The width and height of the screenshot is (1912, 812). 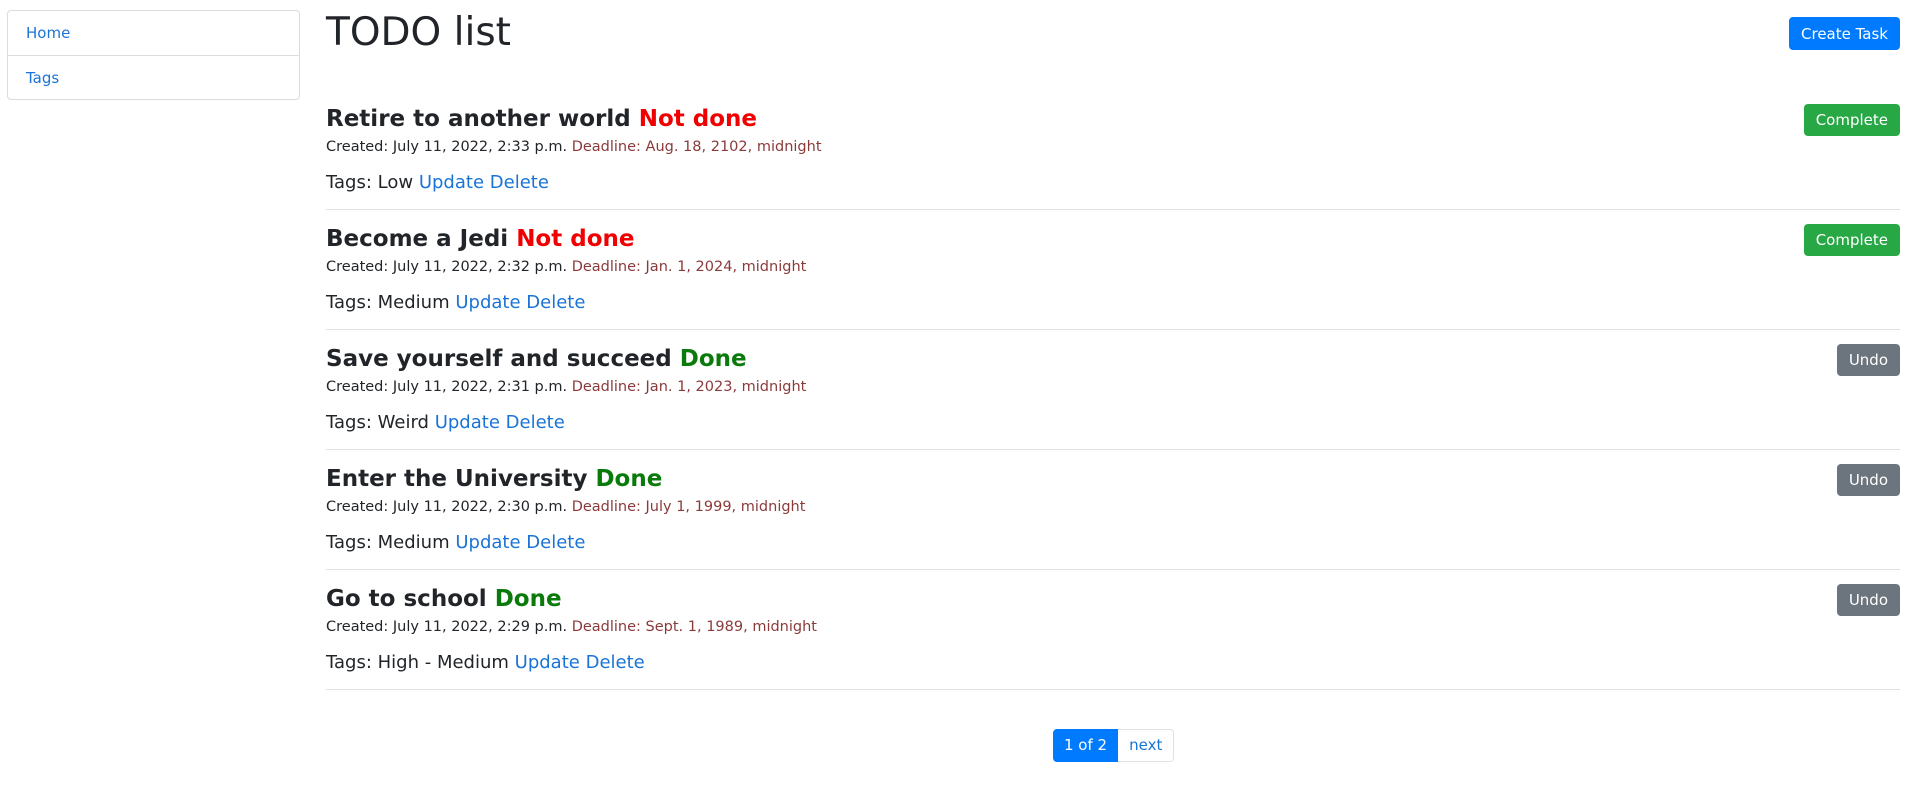 What do you see at coordinates (696, 147) in the screenshot?
I see `deadline-date: Deadline: Aug. 18, 2102, midnight` at bounding box center [696, 147].